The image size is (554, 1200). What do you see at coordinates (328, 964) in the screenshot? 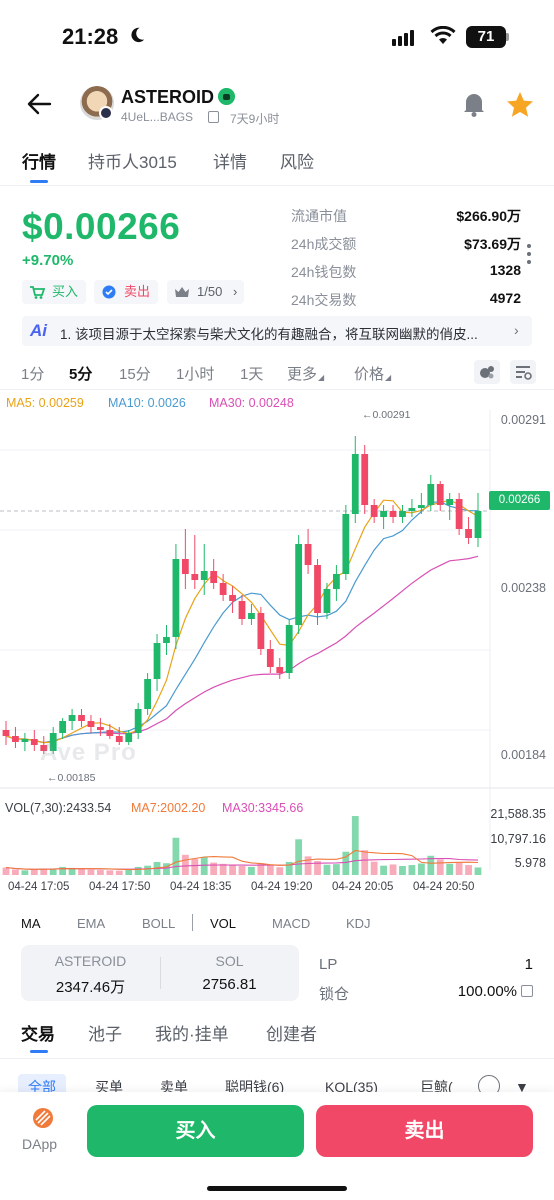
I see `lp-label: LP` at bounding box center [328, 964].